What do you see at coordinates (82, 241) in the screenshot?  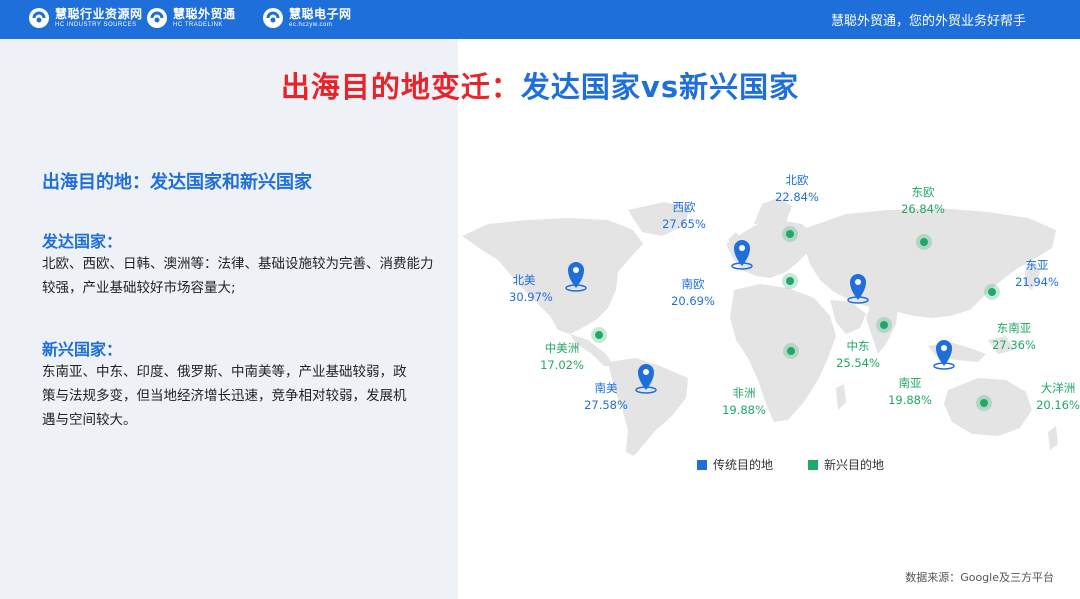 I see `developed-heading: 发达国家：` at bounding box center [82, 241].